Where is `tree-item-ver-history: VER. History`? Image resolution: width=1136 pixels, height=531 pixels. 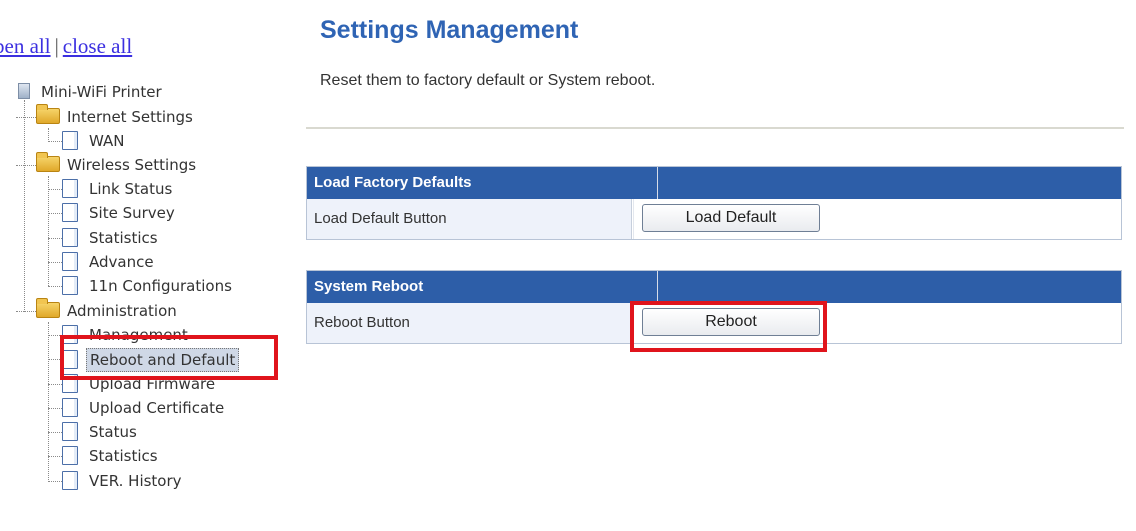 tree-item-ver-history: VER. History is located at coordinates (123, 481).